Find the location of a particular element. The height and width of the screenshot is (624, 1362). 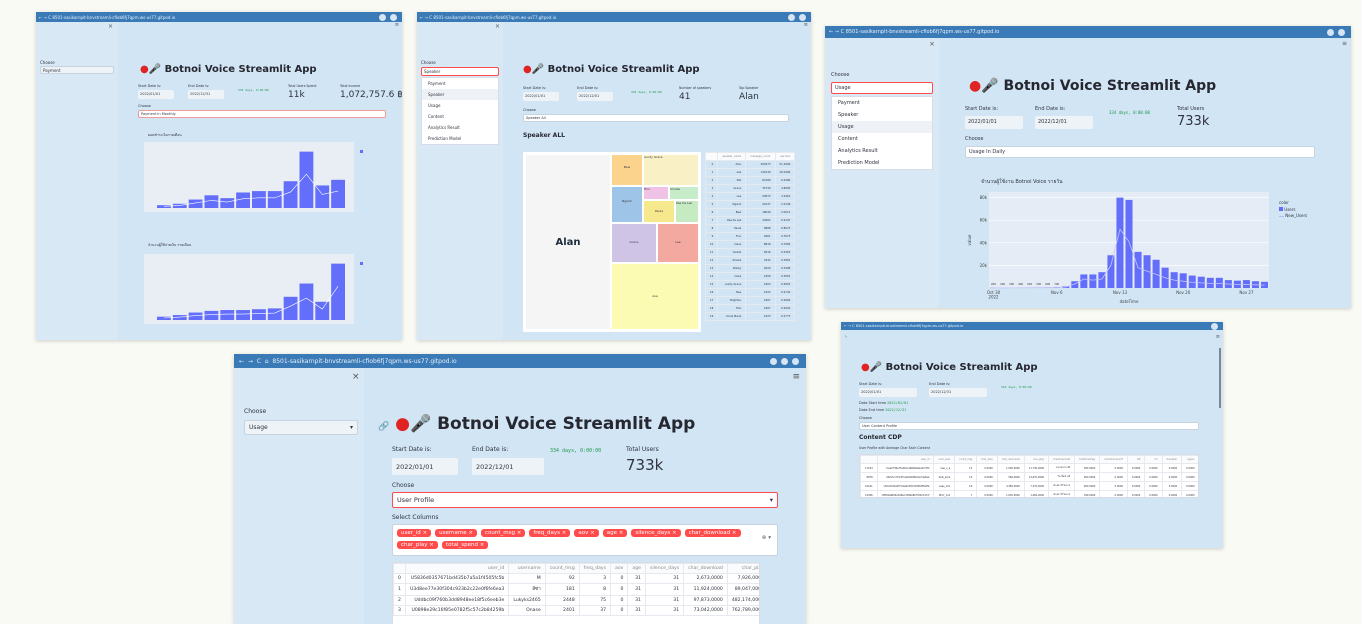

chooser-select: Speaker All is located at coordinates (656, 118).